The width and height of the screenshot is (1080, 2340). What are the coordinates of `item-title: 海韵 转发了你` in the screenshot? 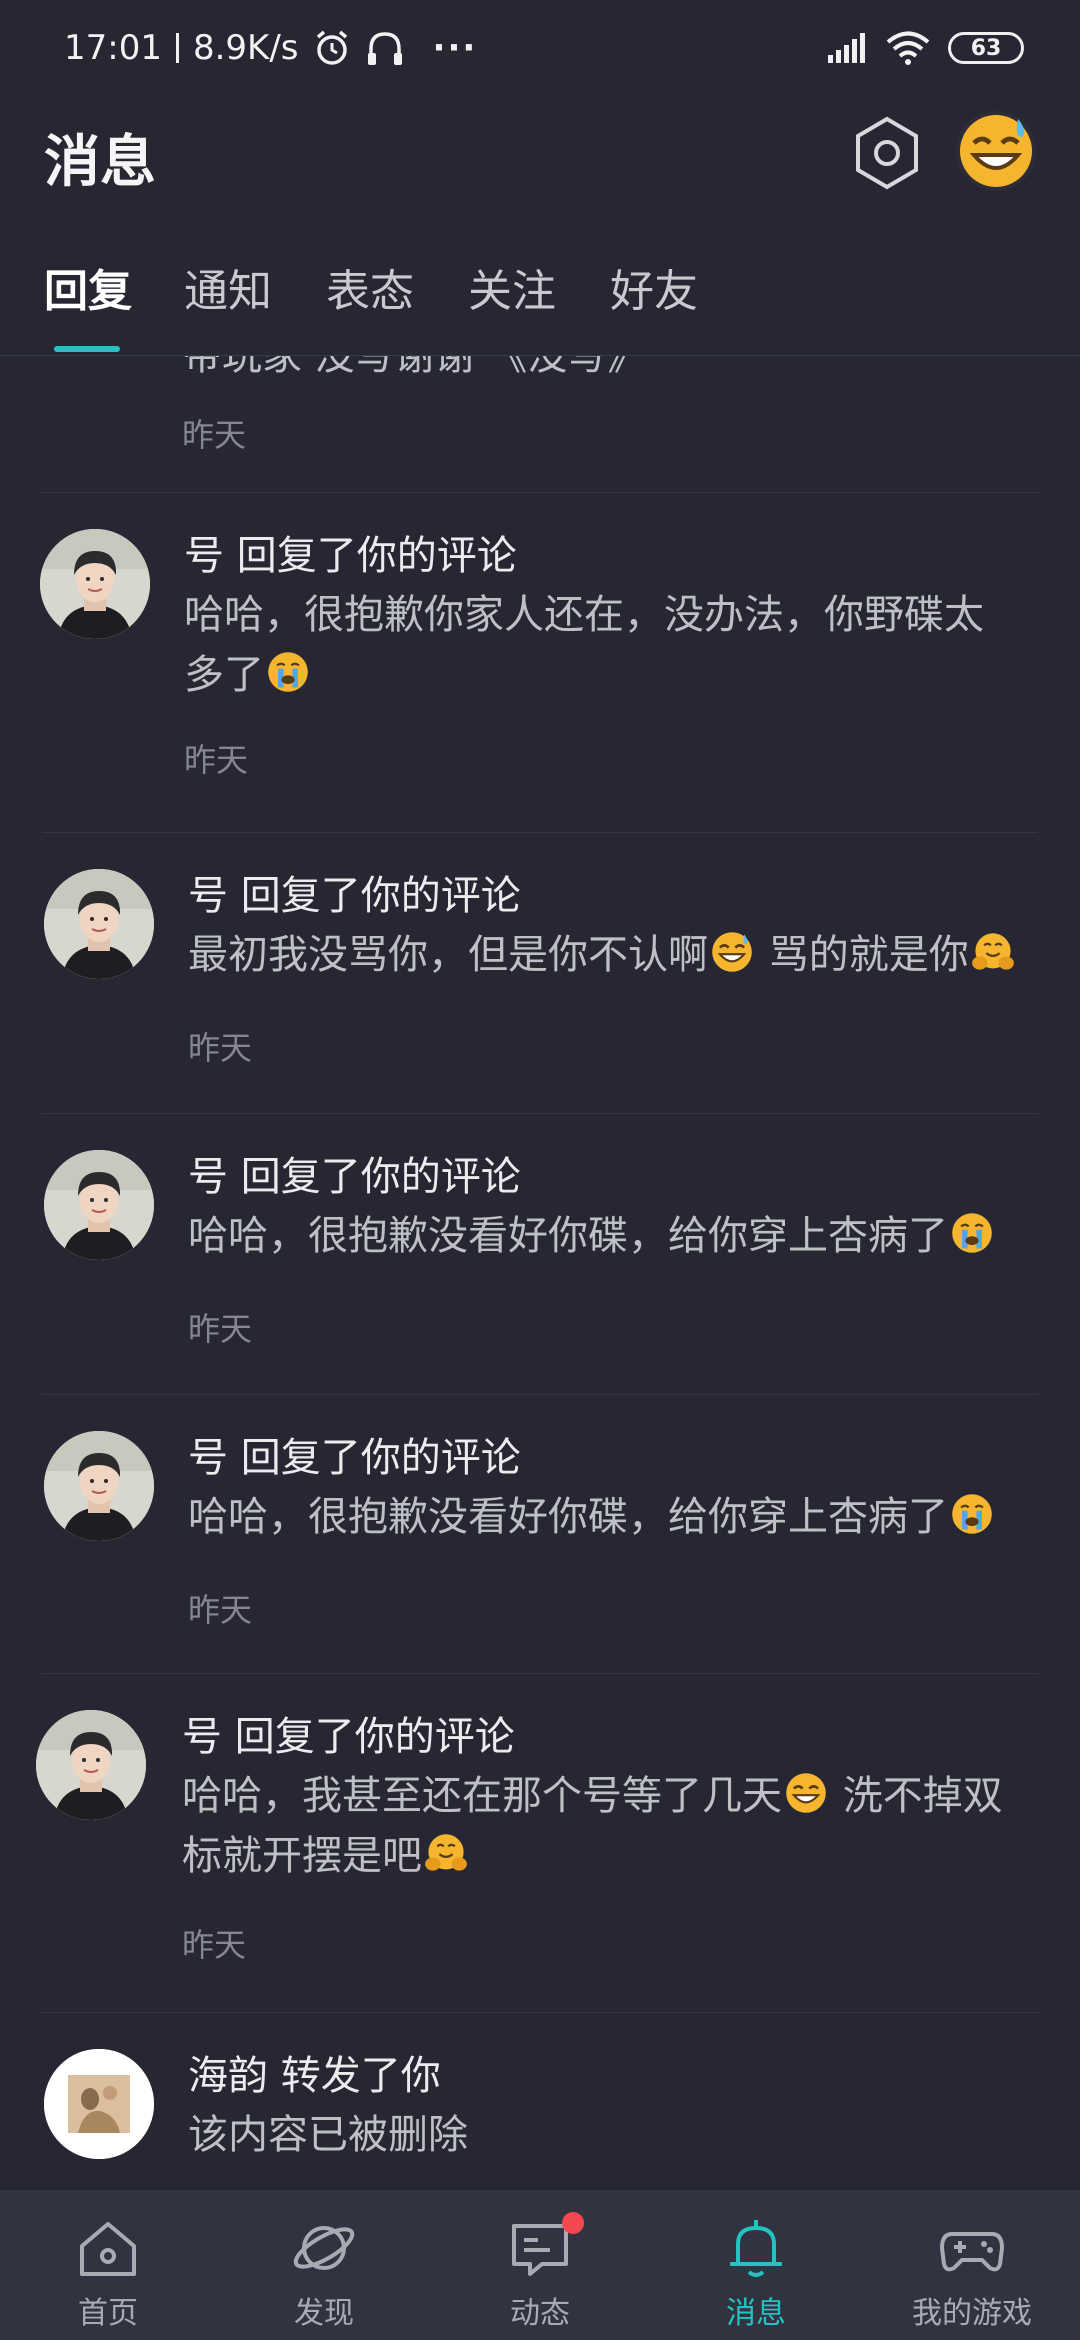 It's located at (314, 2072).